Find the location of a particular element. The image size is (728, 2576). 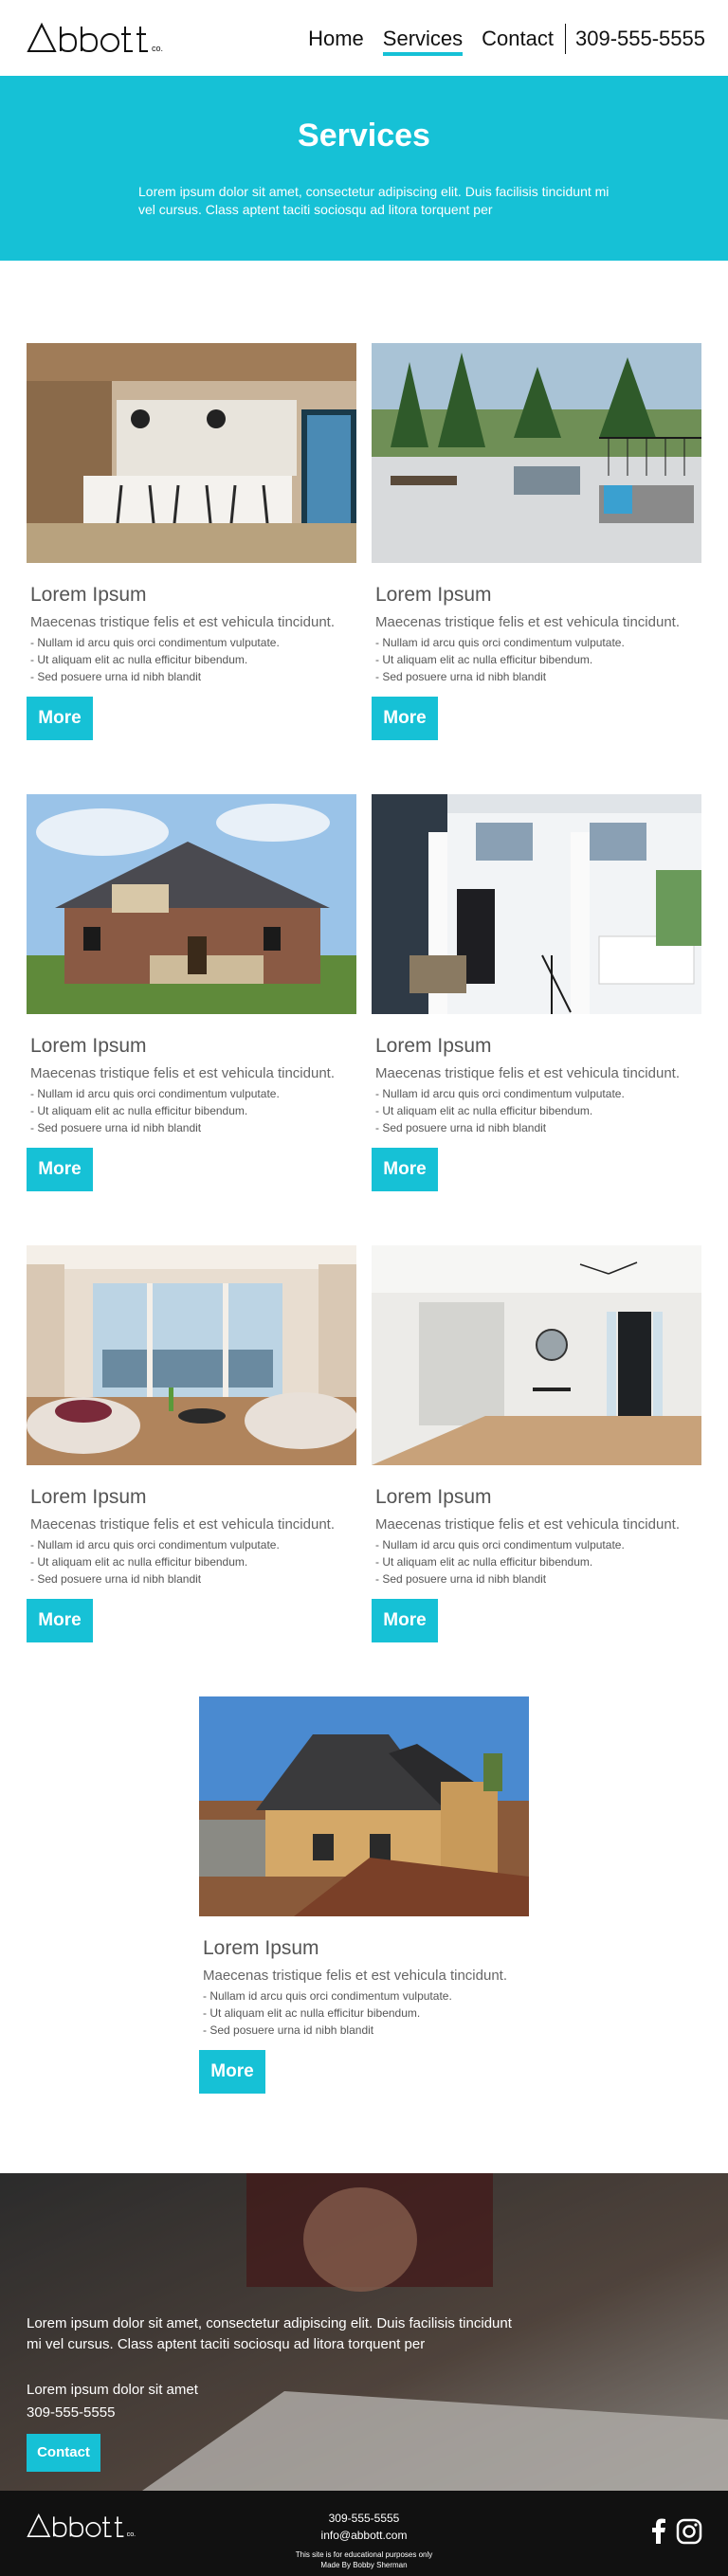

promo-phone: 309-555-5555 is located at coordinates (71, 2412).